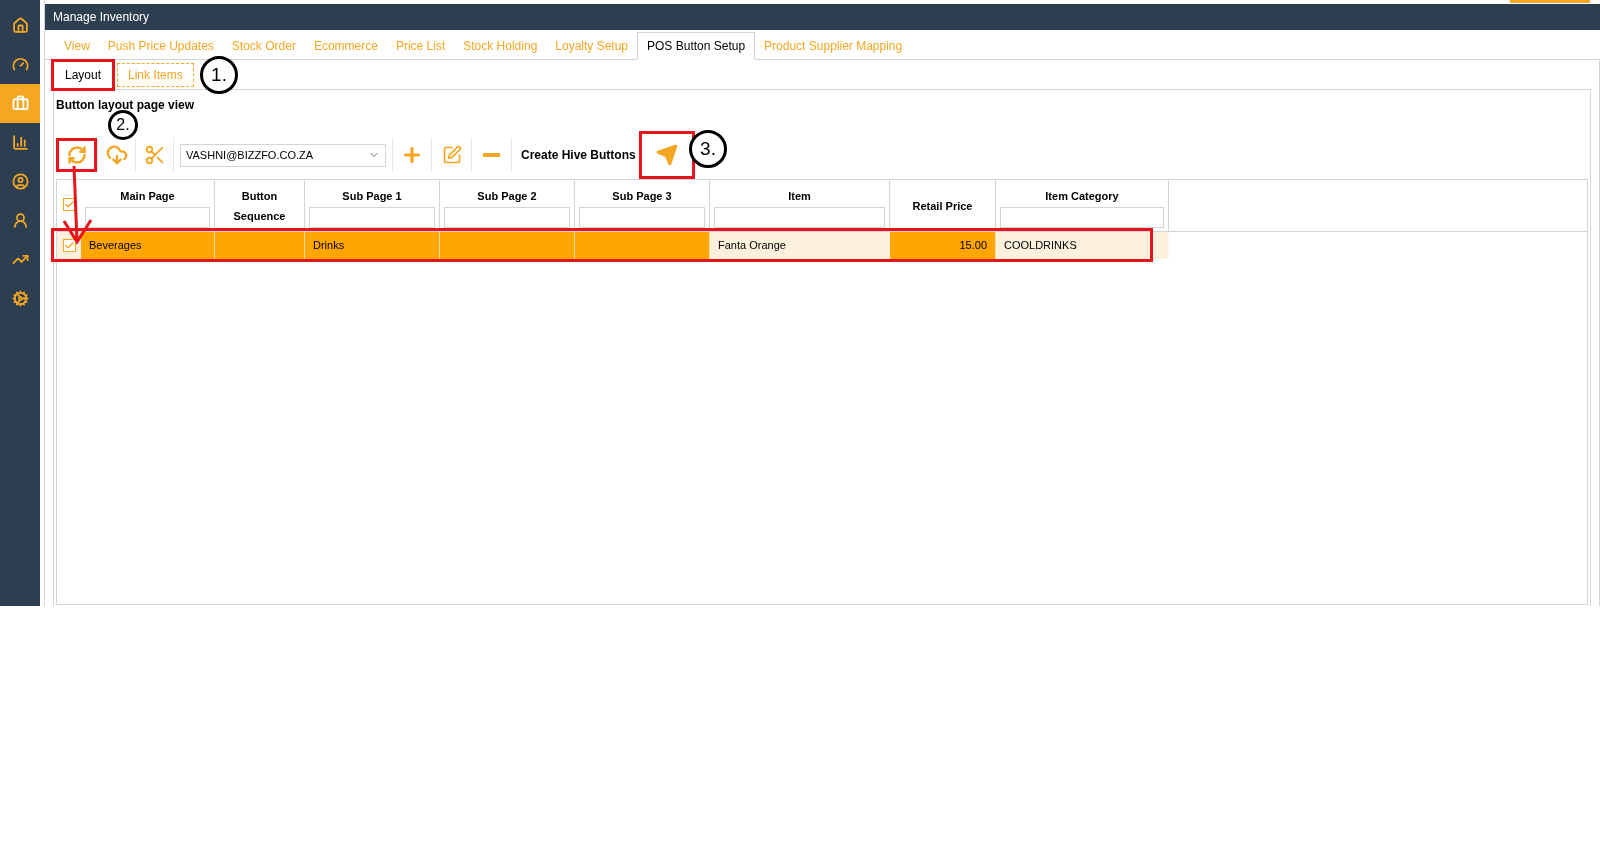 The height and width of the screenshot is (868, 1600). Describe the element at coordinates (708, 149) in the screenshot. I see `step-number-annotation: 3.` at that location.